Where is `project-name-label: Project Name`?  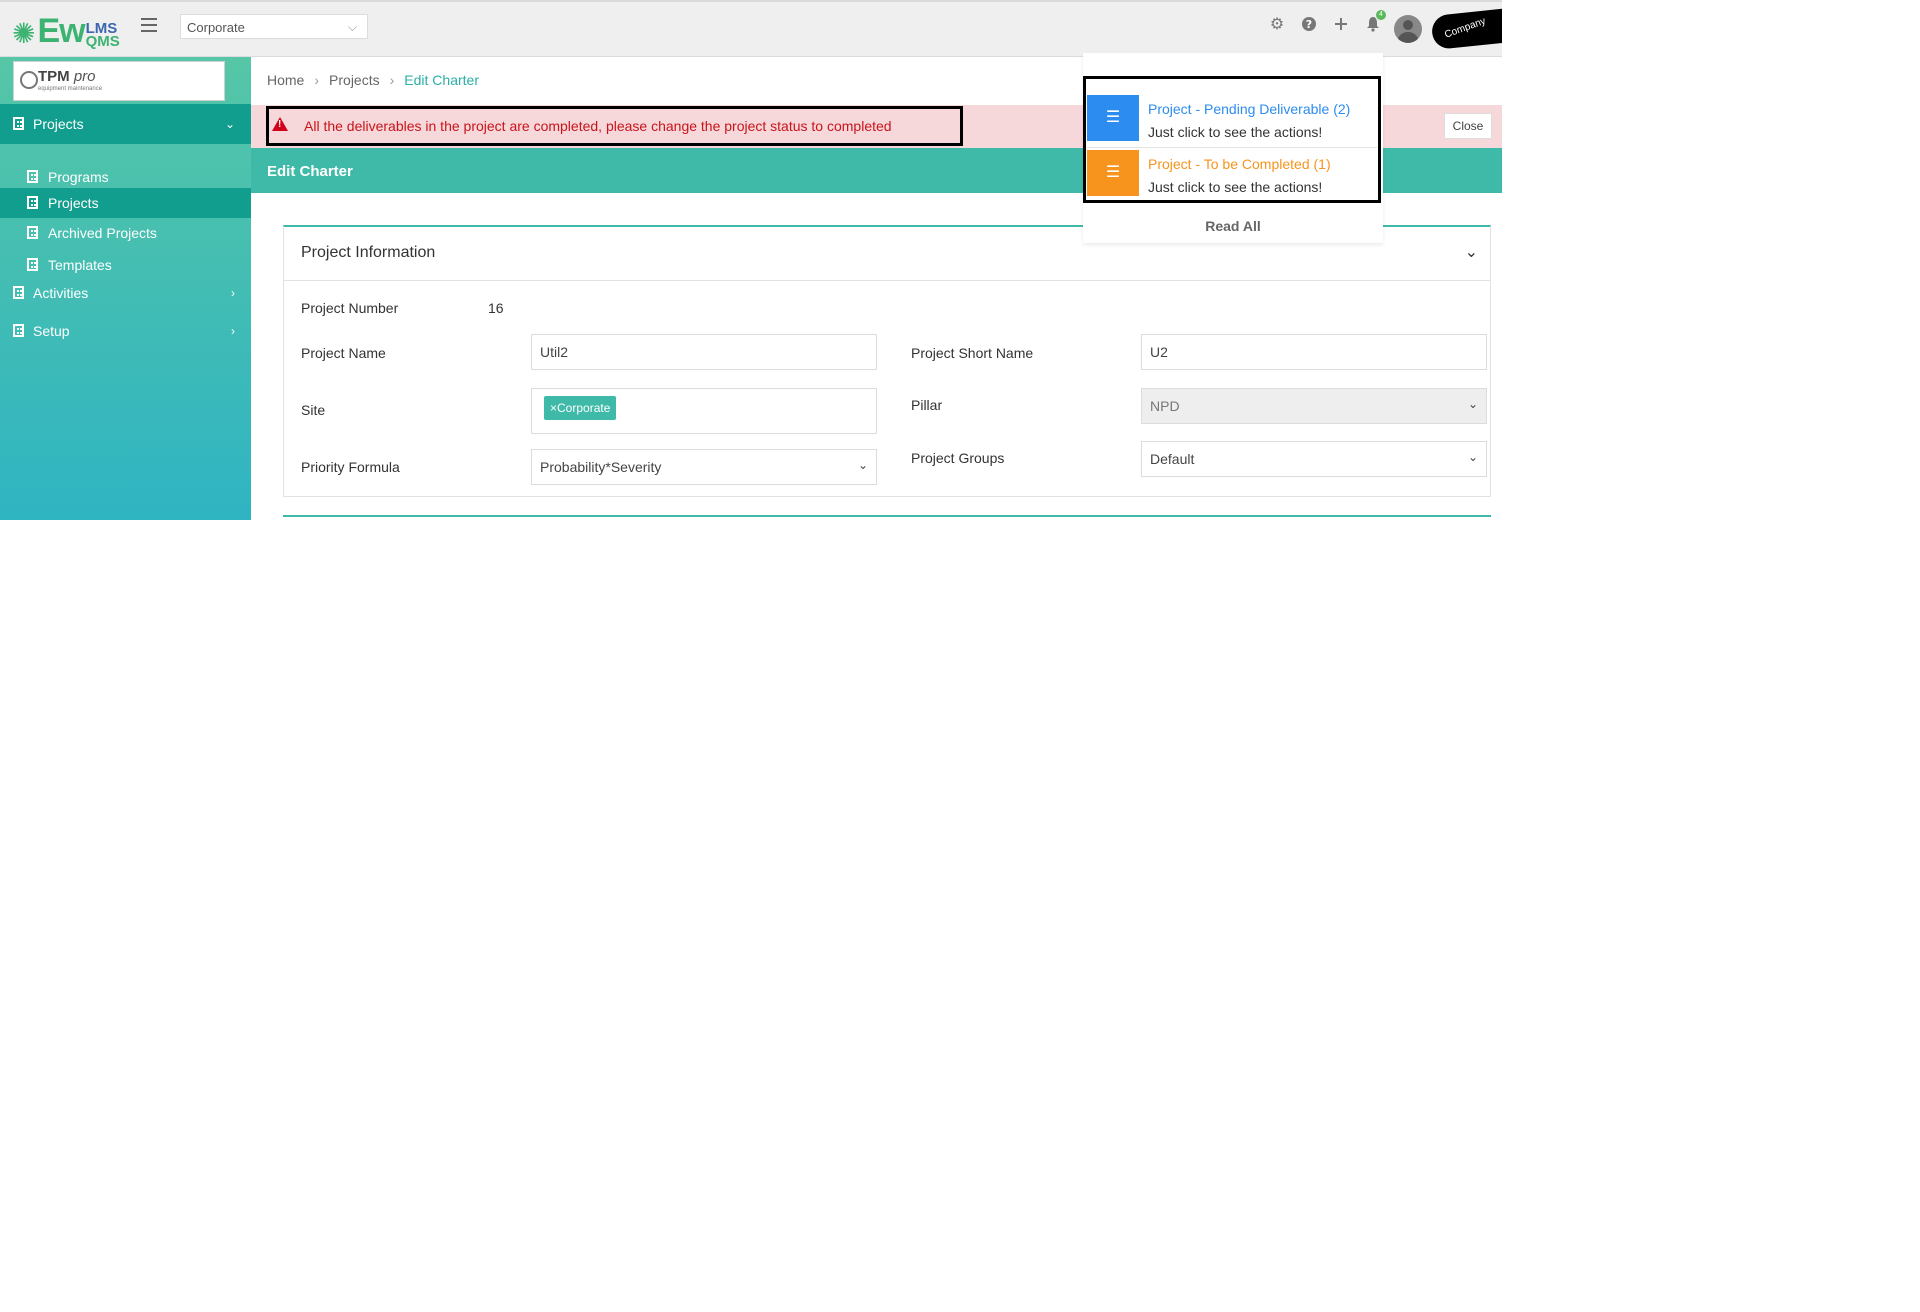 project-name-label: Project Name is located at coordinates (343, 353).